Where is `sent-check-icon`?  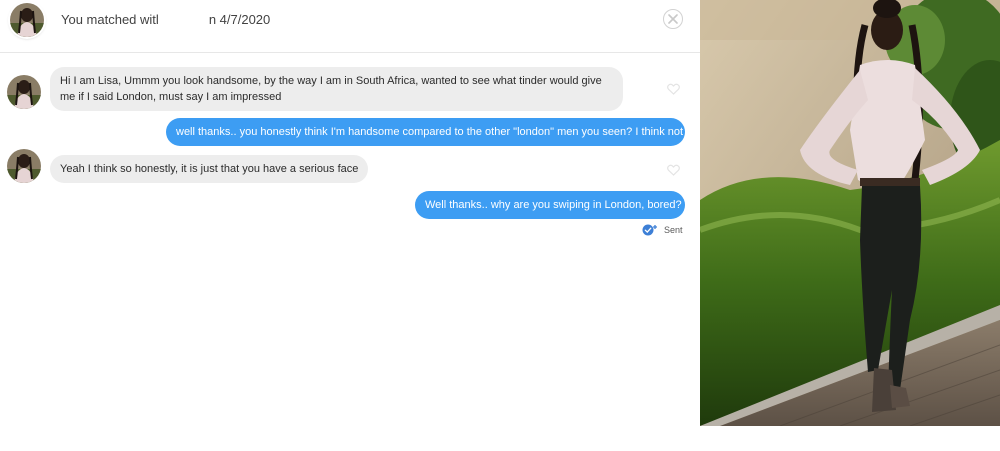 sent-check-icon is located at coordinates (649, 230).